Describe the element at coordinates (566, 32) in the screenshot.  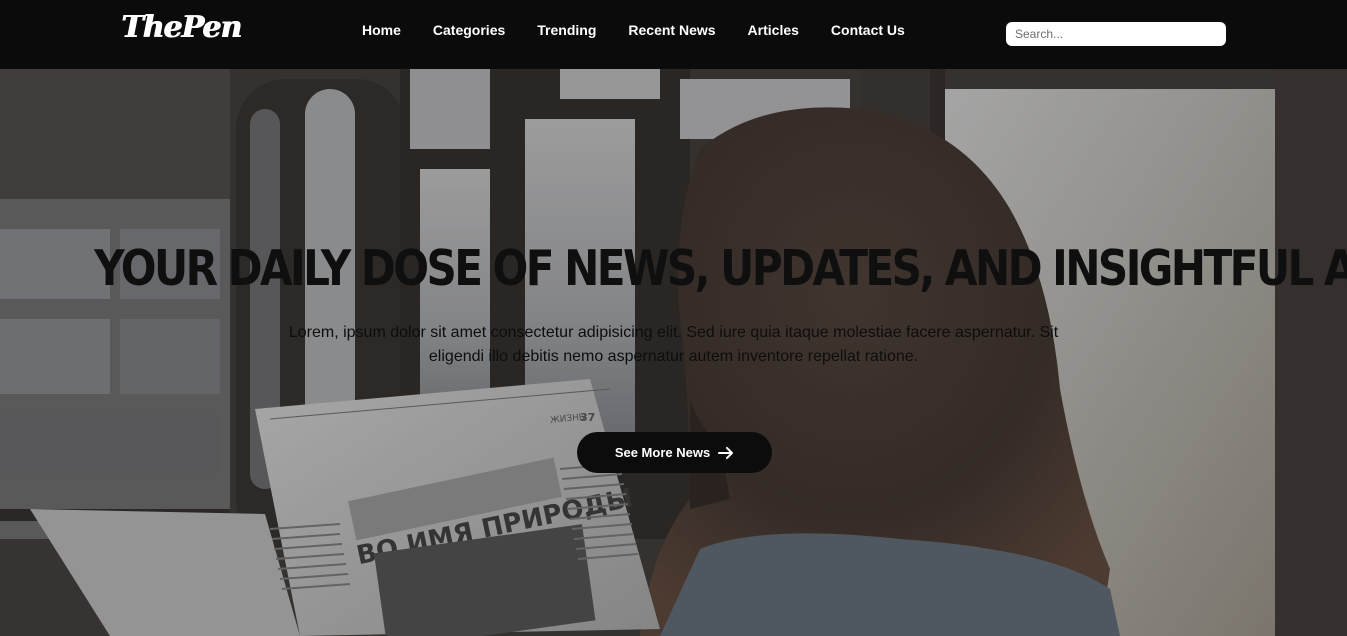
I see `nav-link-trending: Trending` at that location.